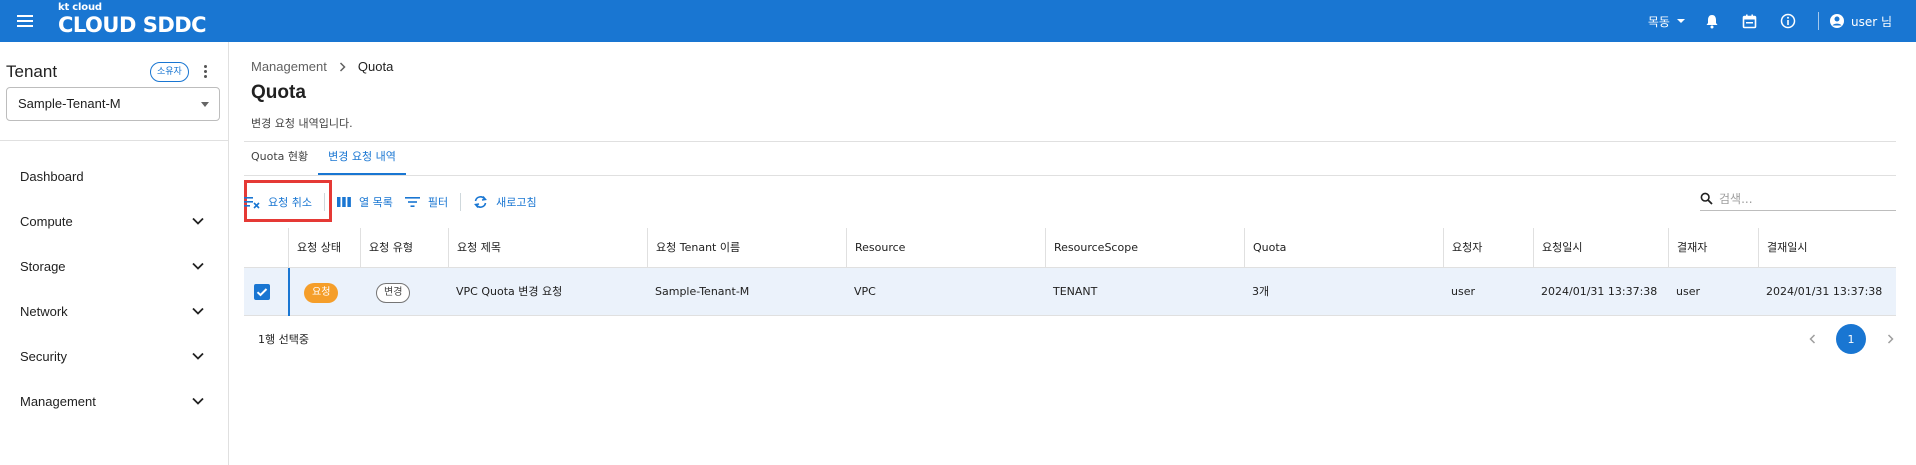  Describe the element at coordinates (1463, 291) in the screenshot. I see `cell-requester: user` at that location.